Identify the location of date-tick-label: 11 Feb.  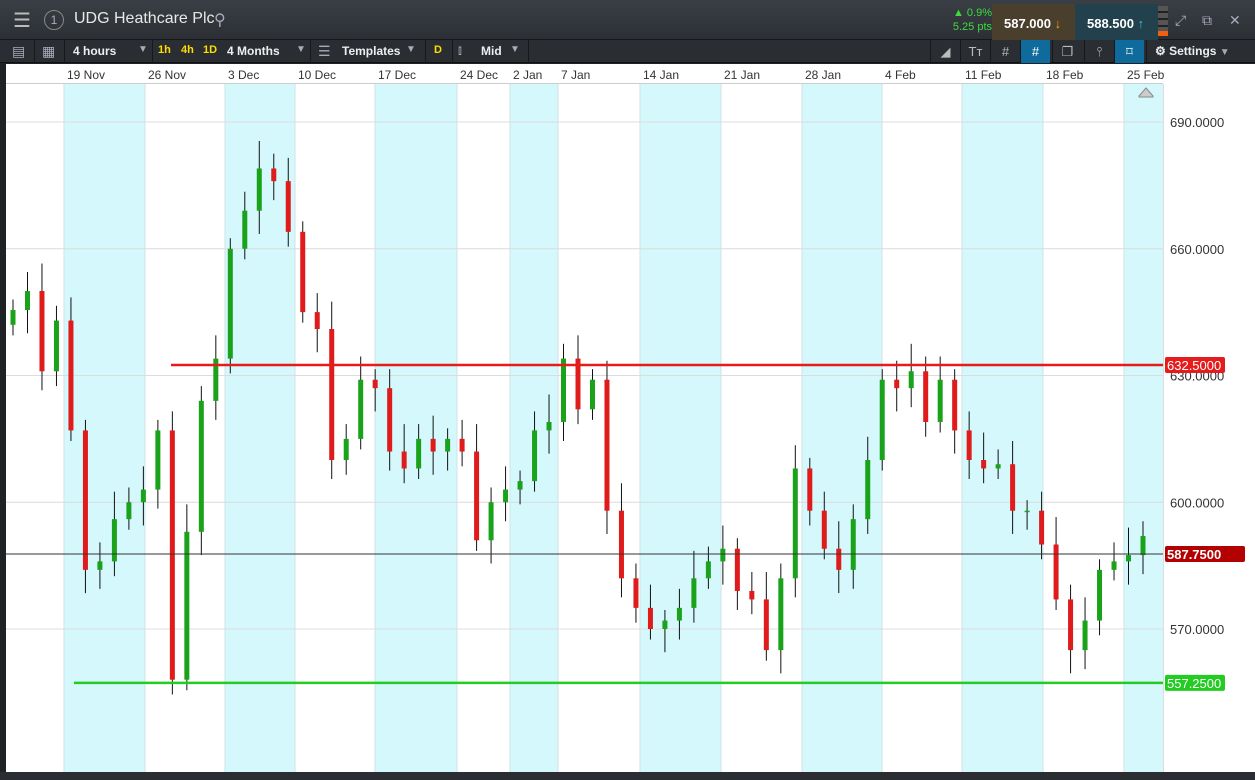
(983, 75).